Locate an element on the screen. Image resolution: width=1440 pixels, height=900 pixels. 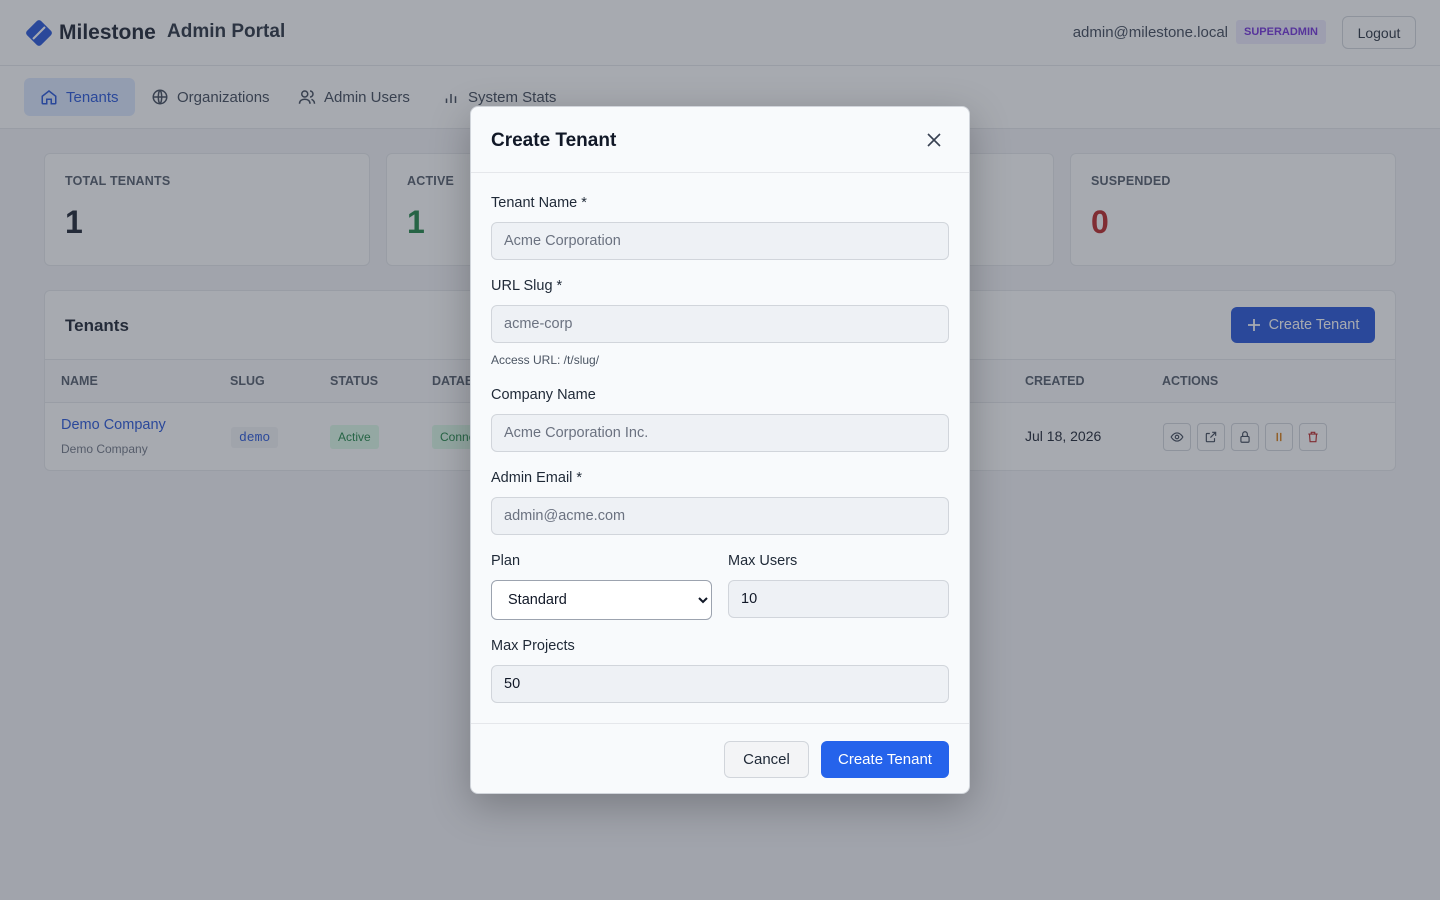
url-slug-input is located at coordinates (720, 324).